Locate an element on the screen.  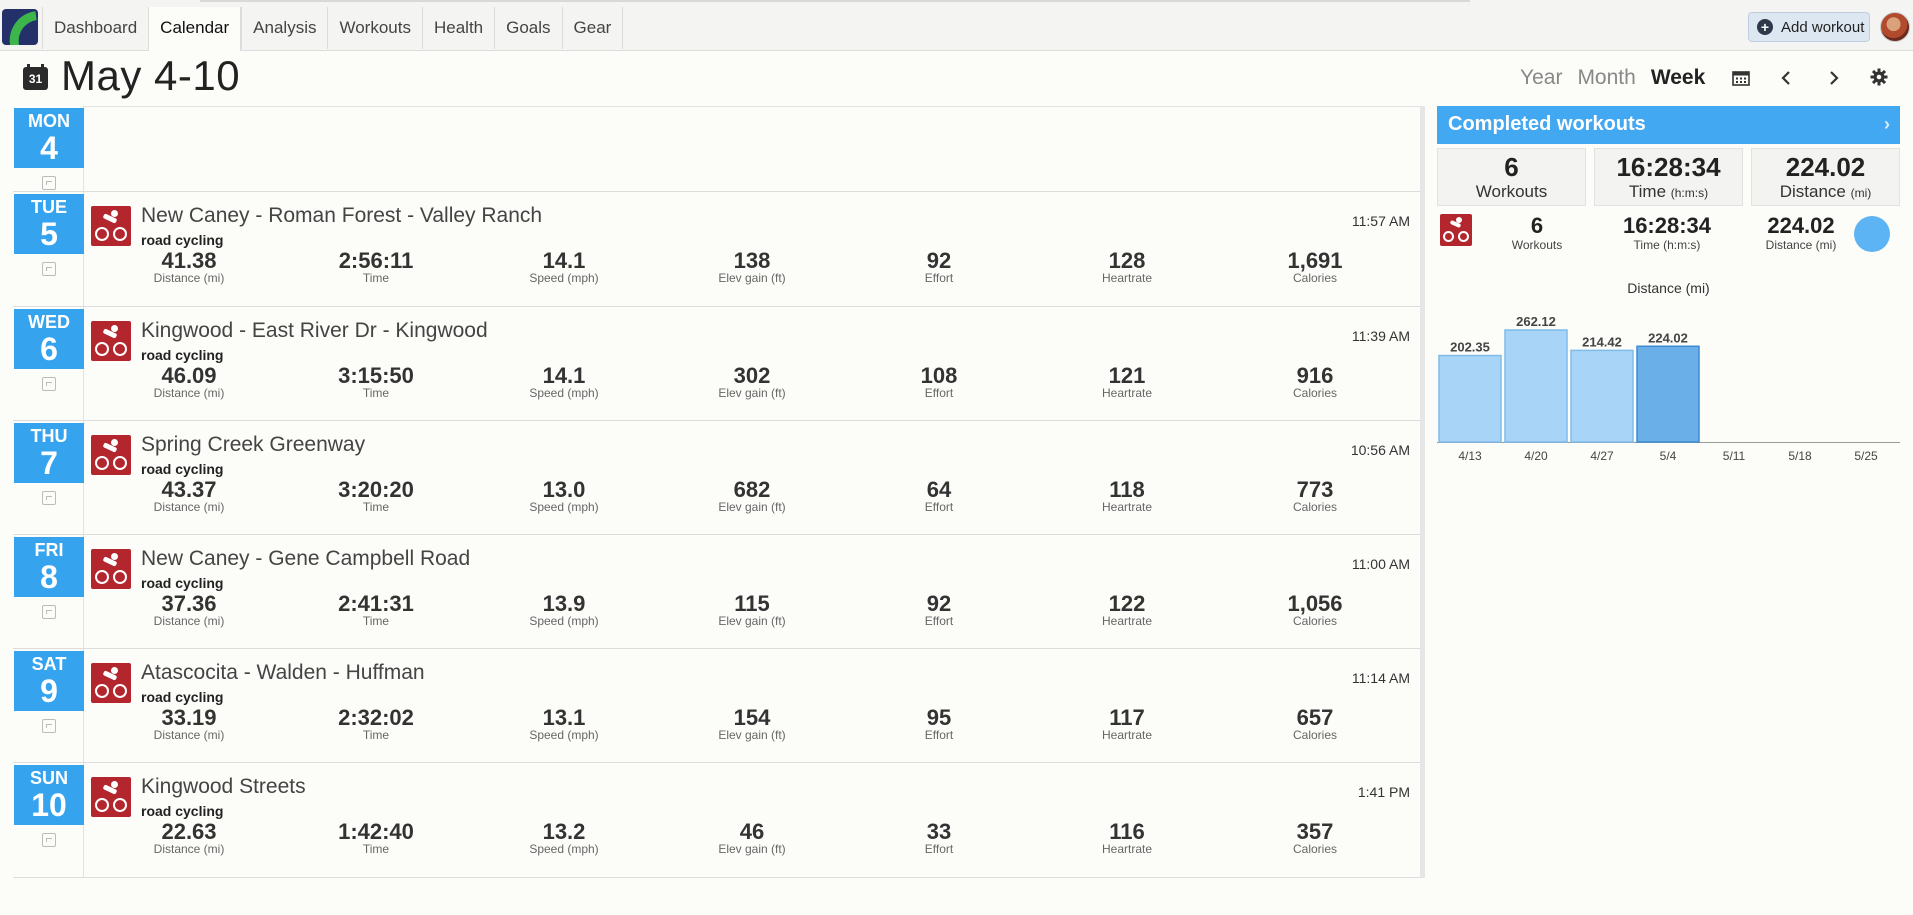
metric-value: 118 is located at coordinates (1127, 489).